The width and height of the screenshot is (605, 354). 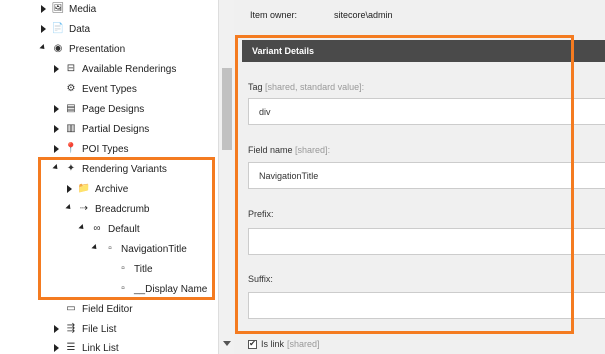 What do you see at coordinates (58, 28) in the screenshot?
I see `data-folder-icon: 📄` at bounding box center [58, 28].